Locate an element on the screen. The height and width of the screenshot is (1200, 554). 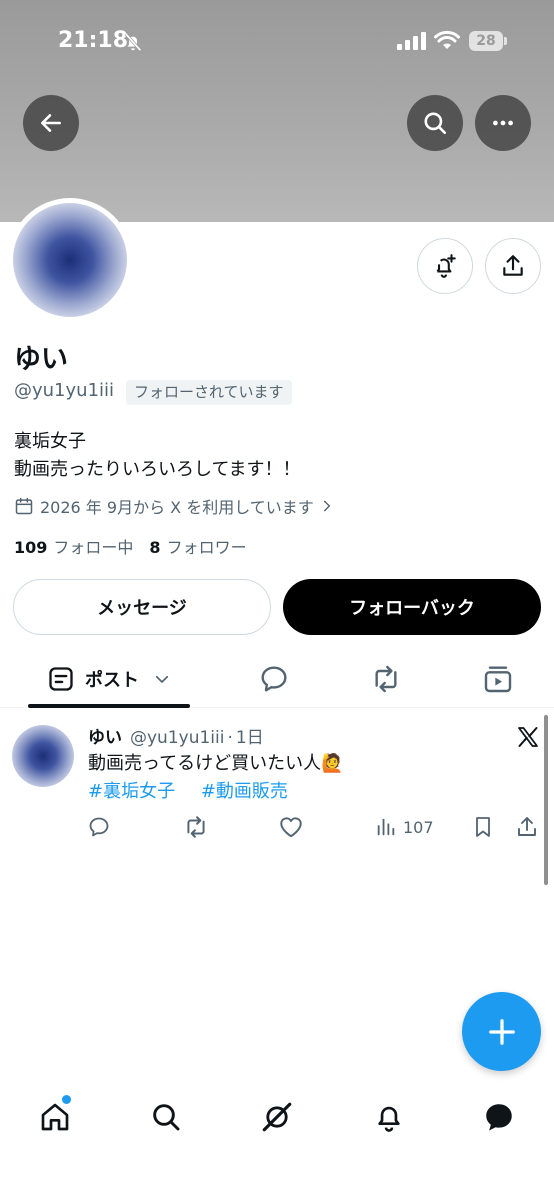
battery-level: 28 is located at coordinates (486, 41).